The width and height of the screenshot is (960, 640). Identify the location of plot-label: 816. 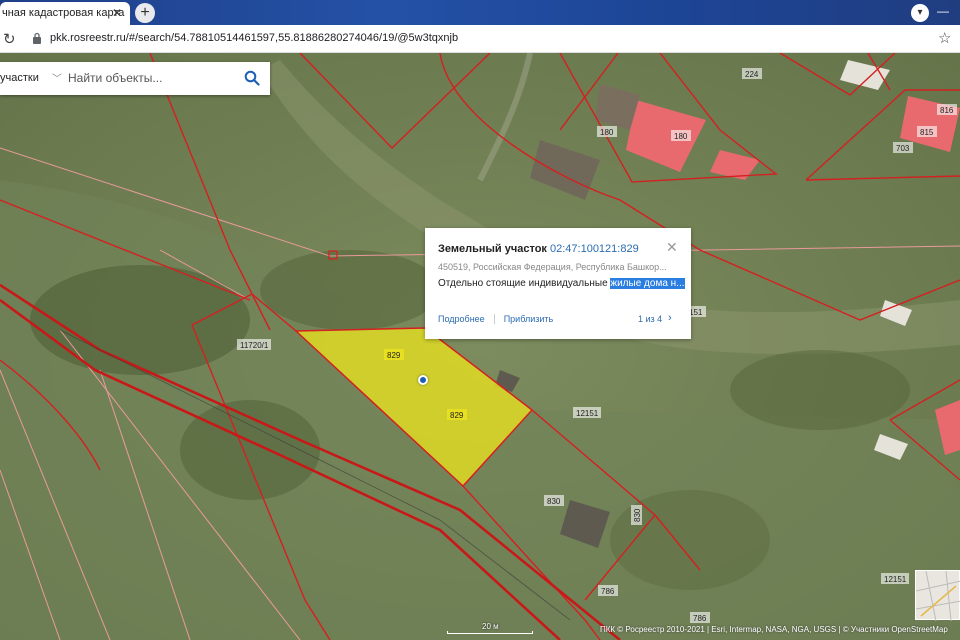
(947, 110).